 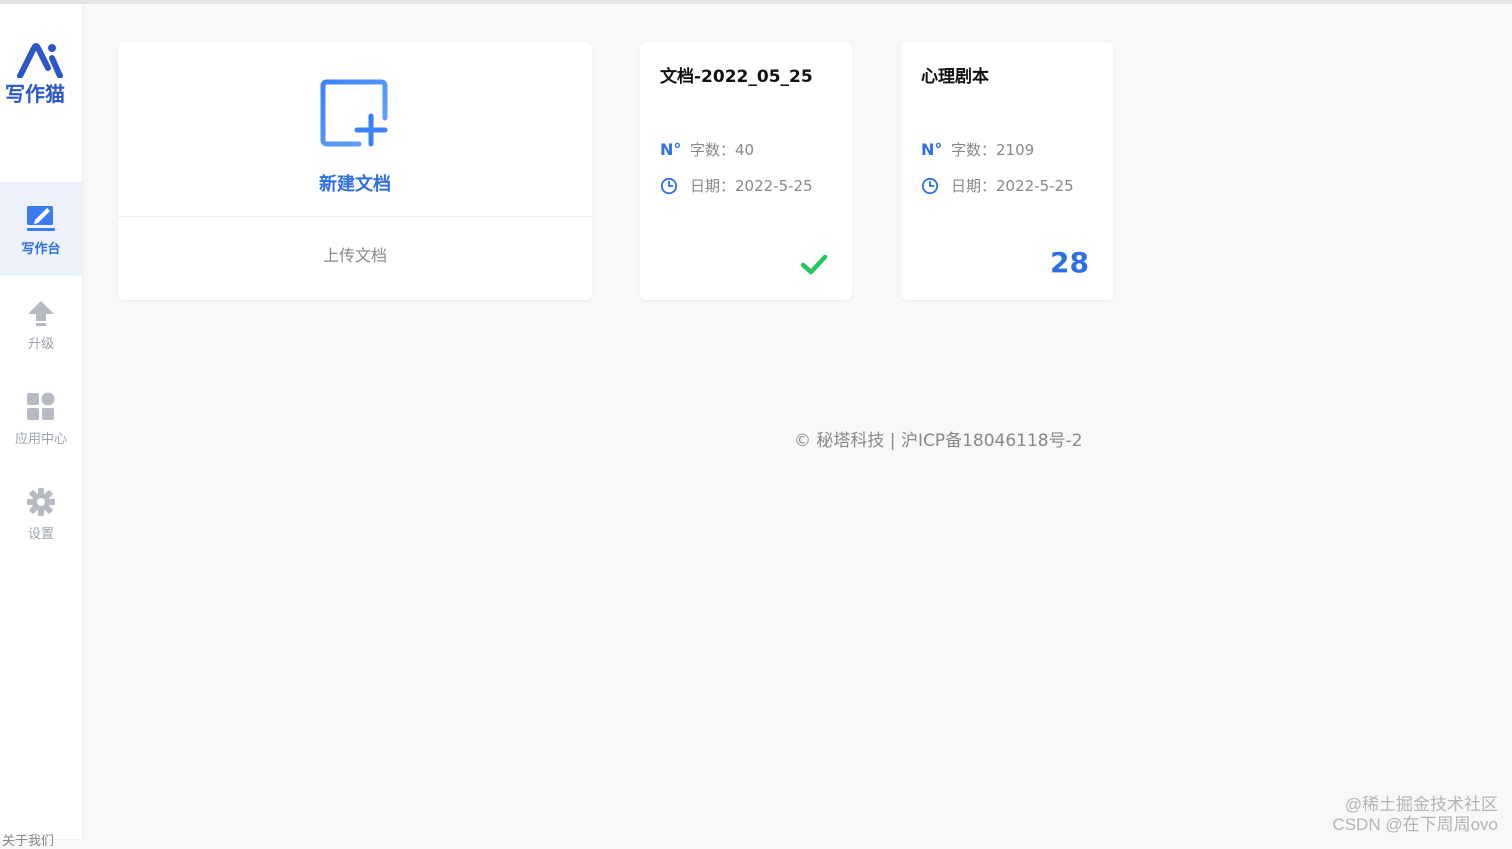 What do you see at coordinates (1069, 262) in the screenshot?
I see `count-badge: 28` at bounding box center [1069, 262].